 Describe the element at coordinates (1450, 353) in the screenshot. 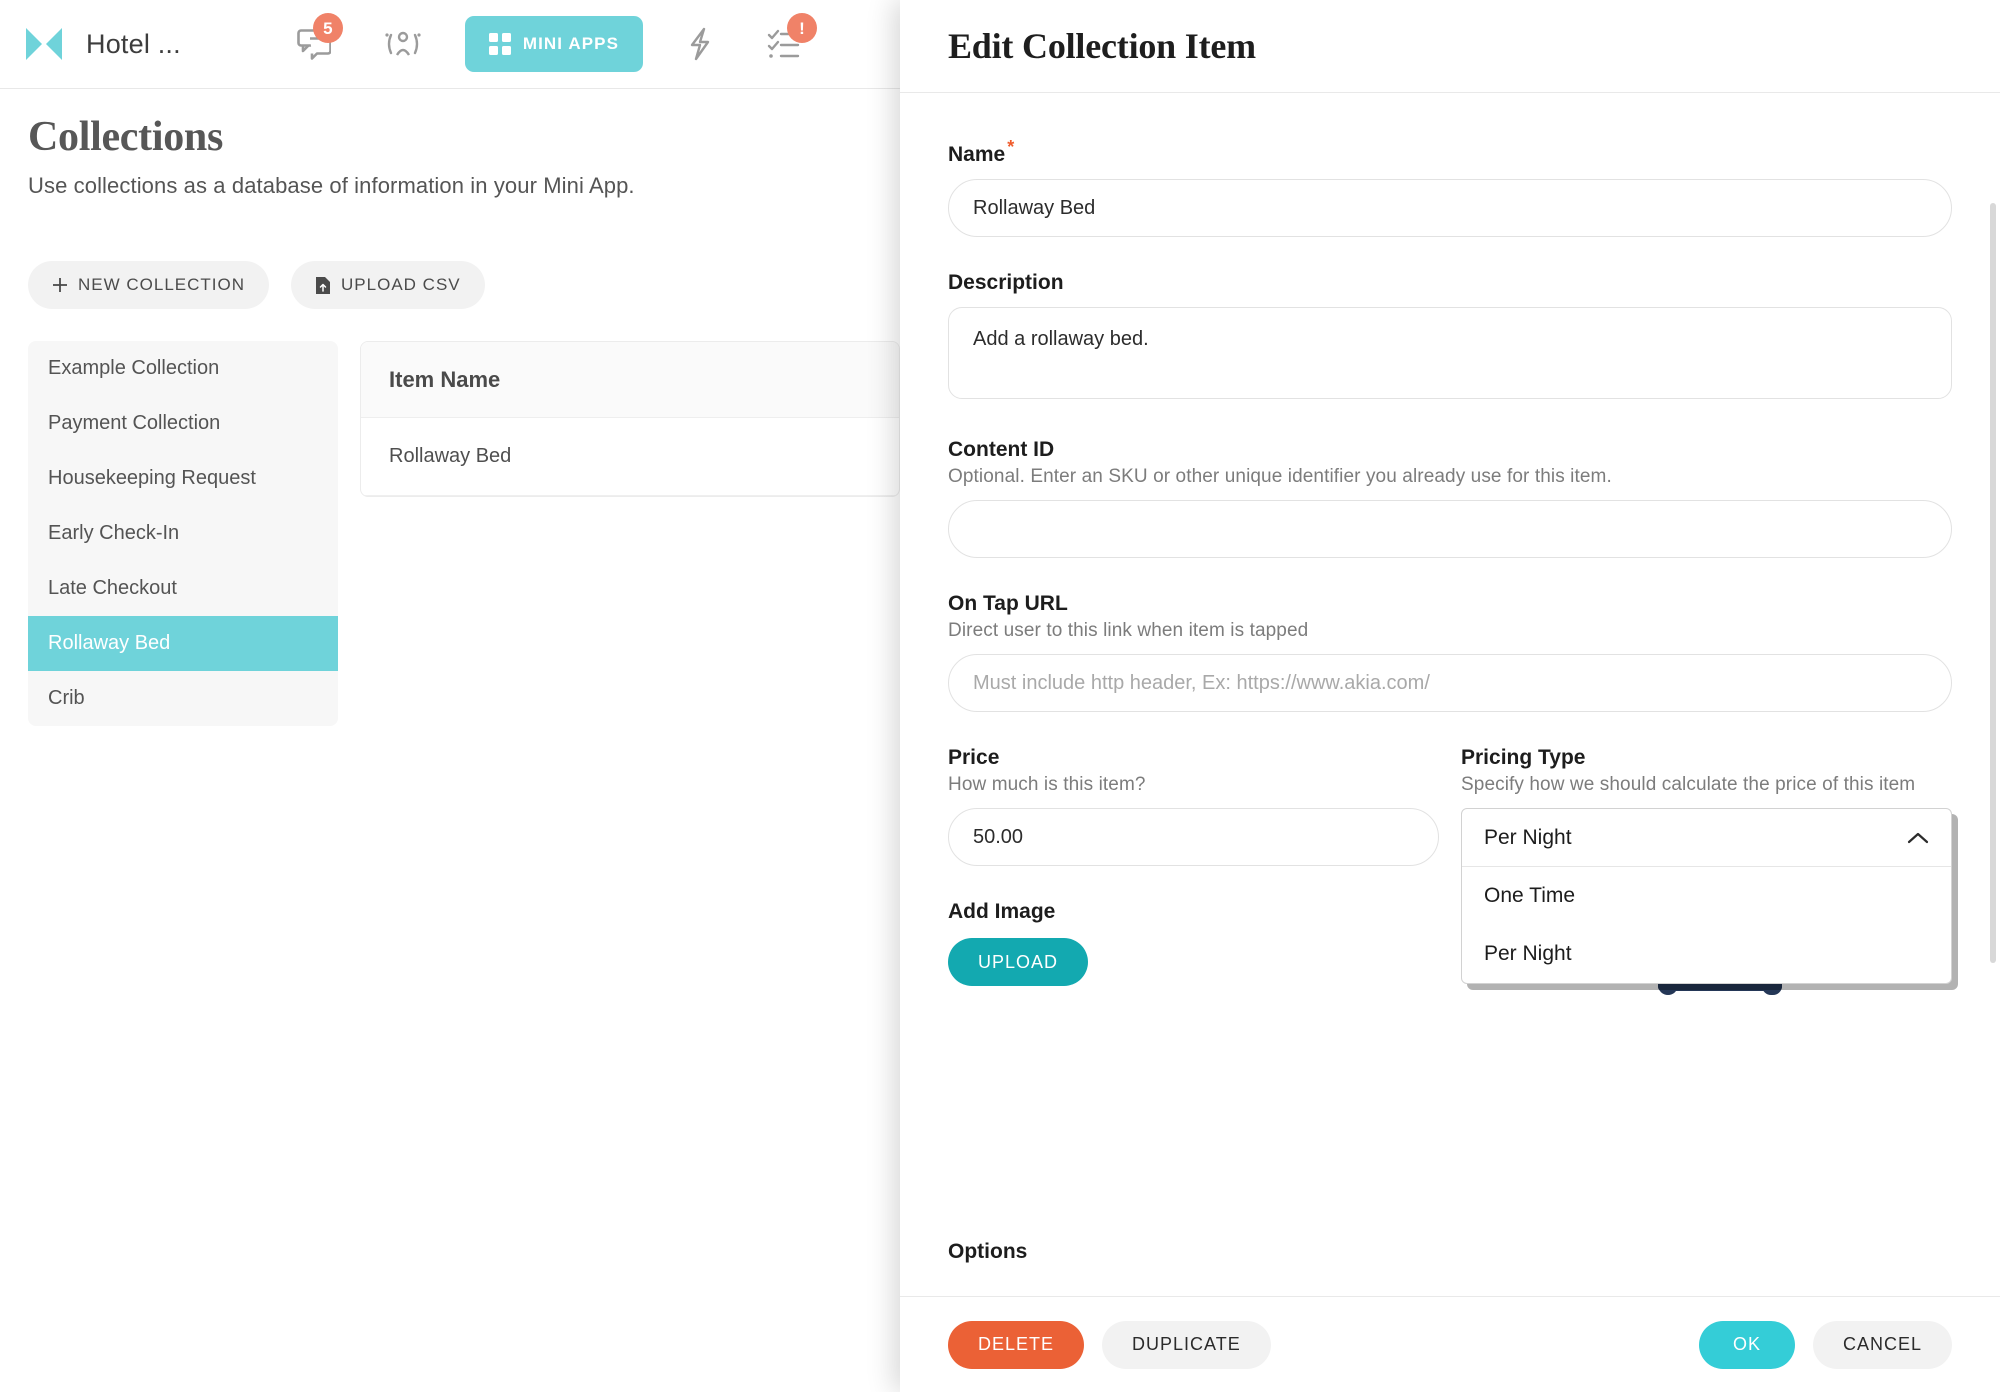

I see `description-textarea` at that location.